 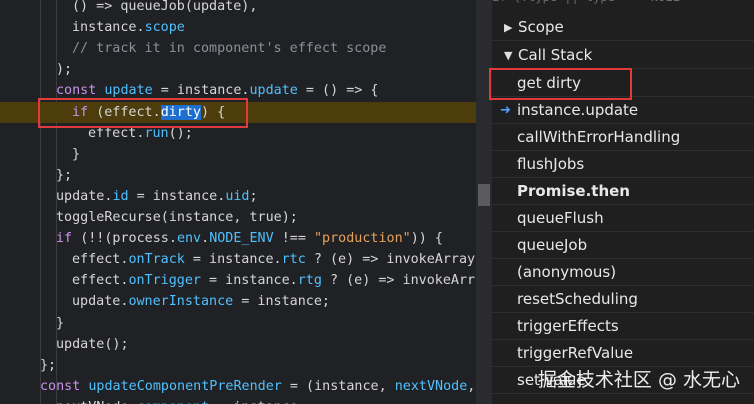 I want to click on code-token: instance., so click(x=108, y=28).